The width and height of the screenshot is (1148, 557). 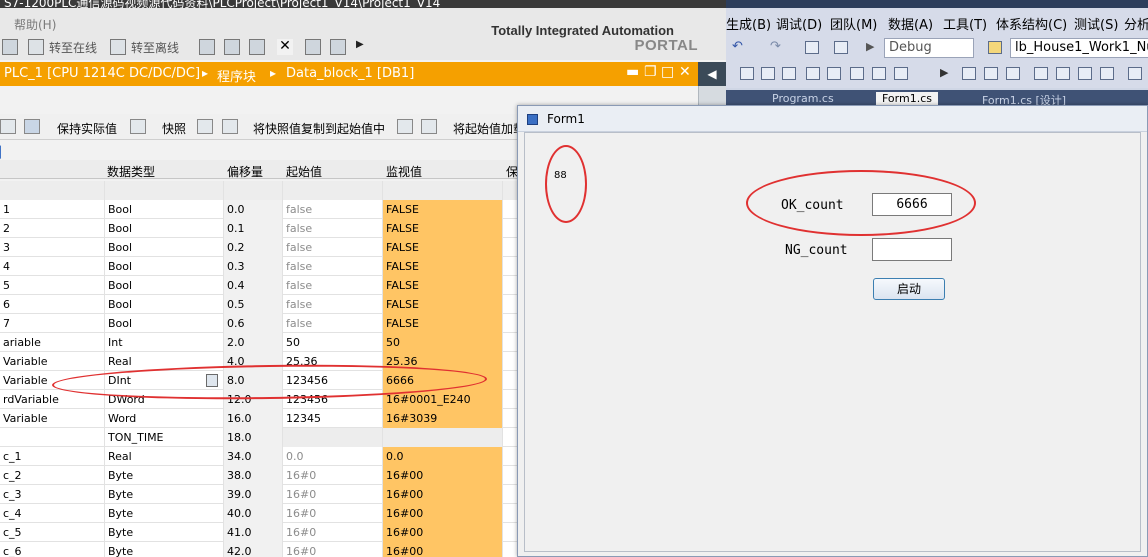 I want to click on snapshot-button: 快照, so click(x=174, y=128).